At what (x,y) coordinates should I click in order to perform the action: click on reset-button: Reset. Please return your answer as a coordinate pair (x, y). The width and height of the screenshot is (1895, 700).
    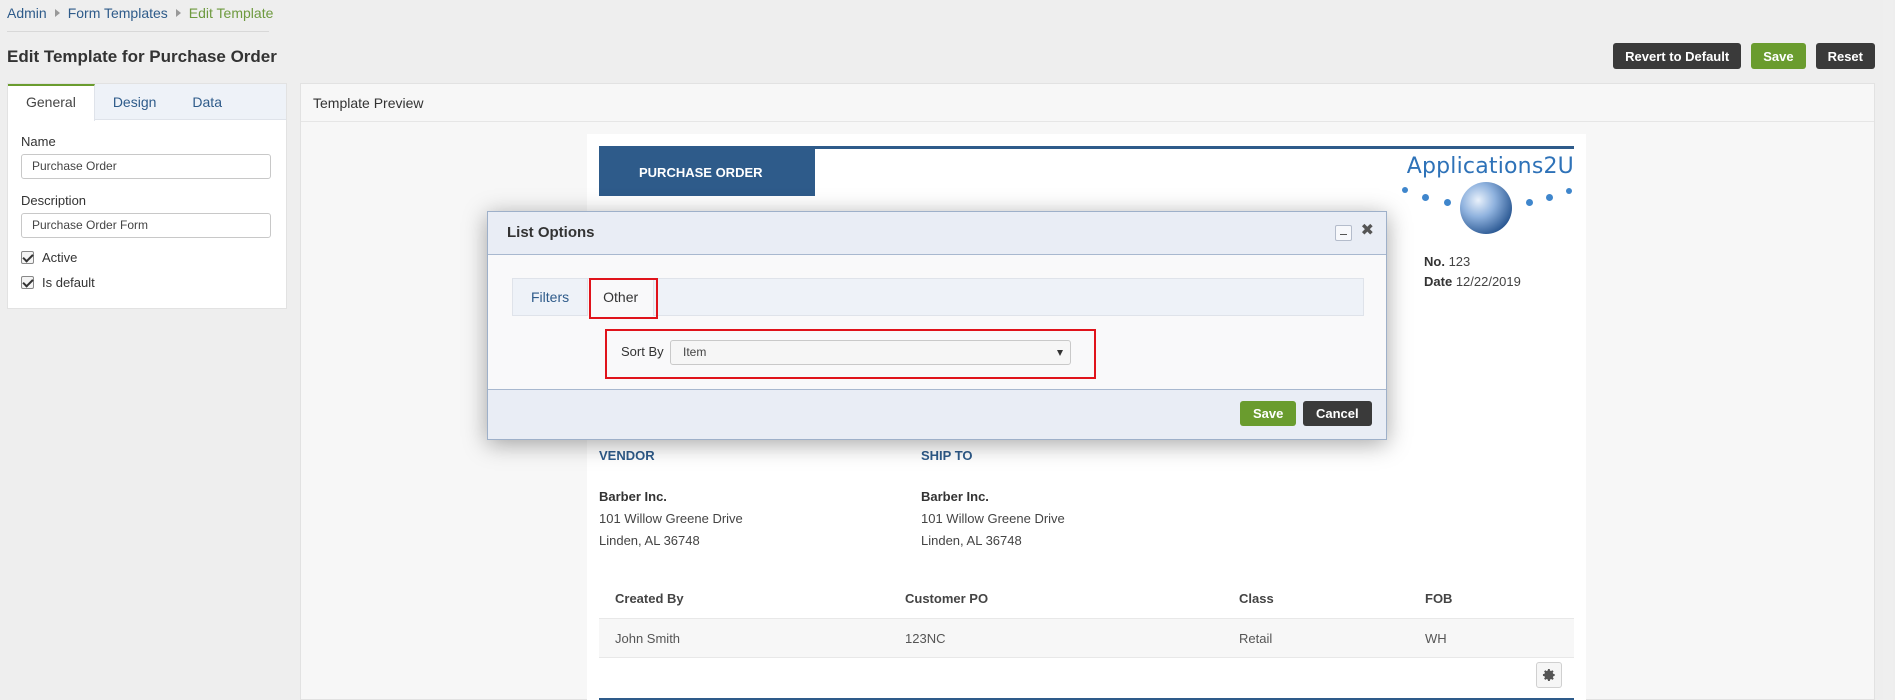
    Looking at the image, I should click on (1845, 56).